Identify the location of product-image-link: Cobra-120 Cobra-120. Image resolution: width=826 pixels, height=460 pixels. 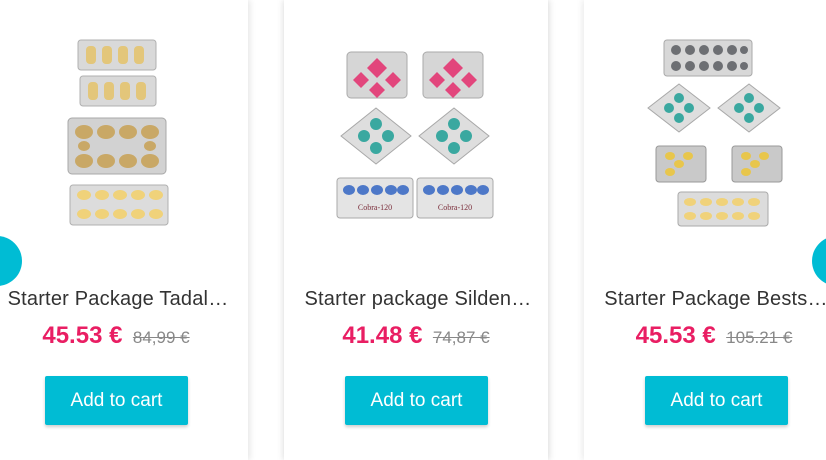
(416, 132).